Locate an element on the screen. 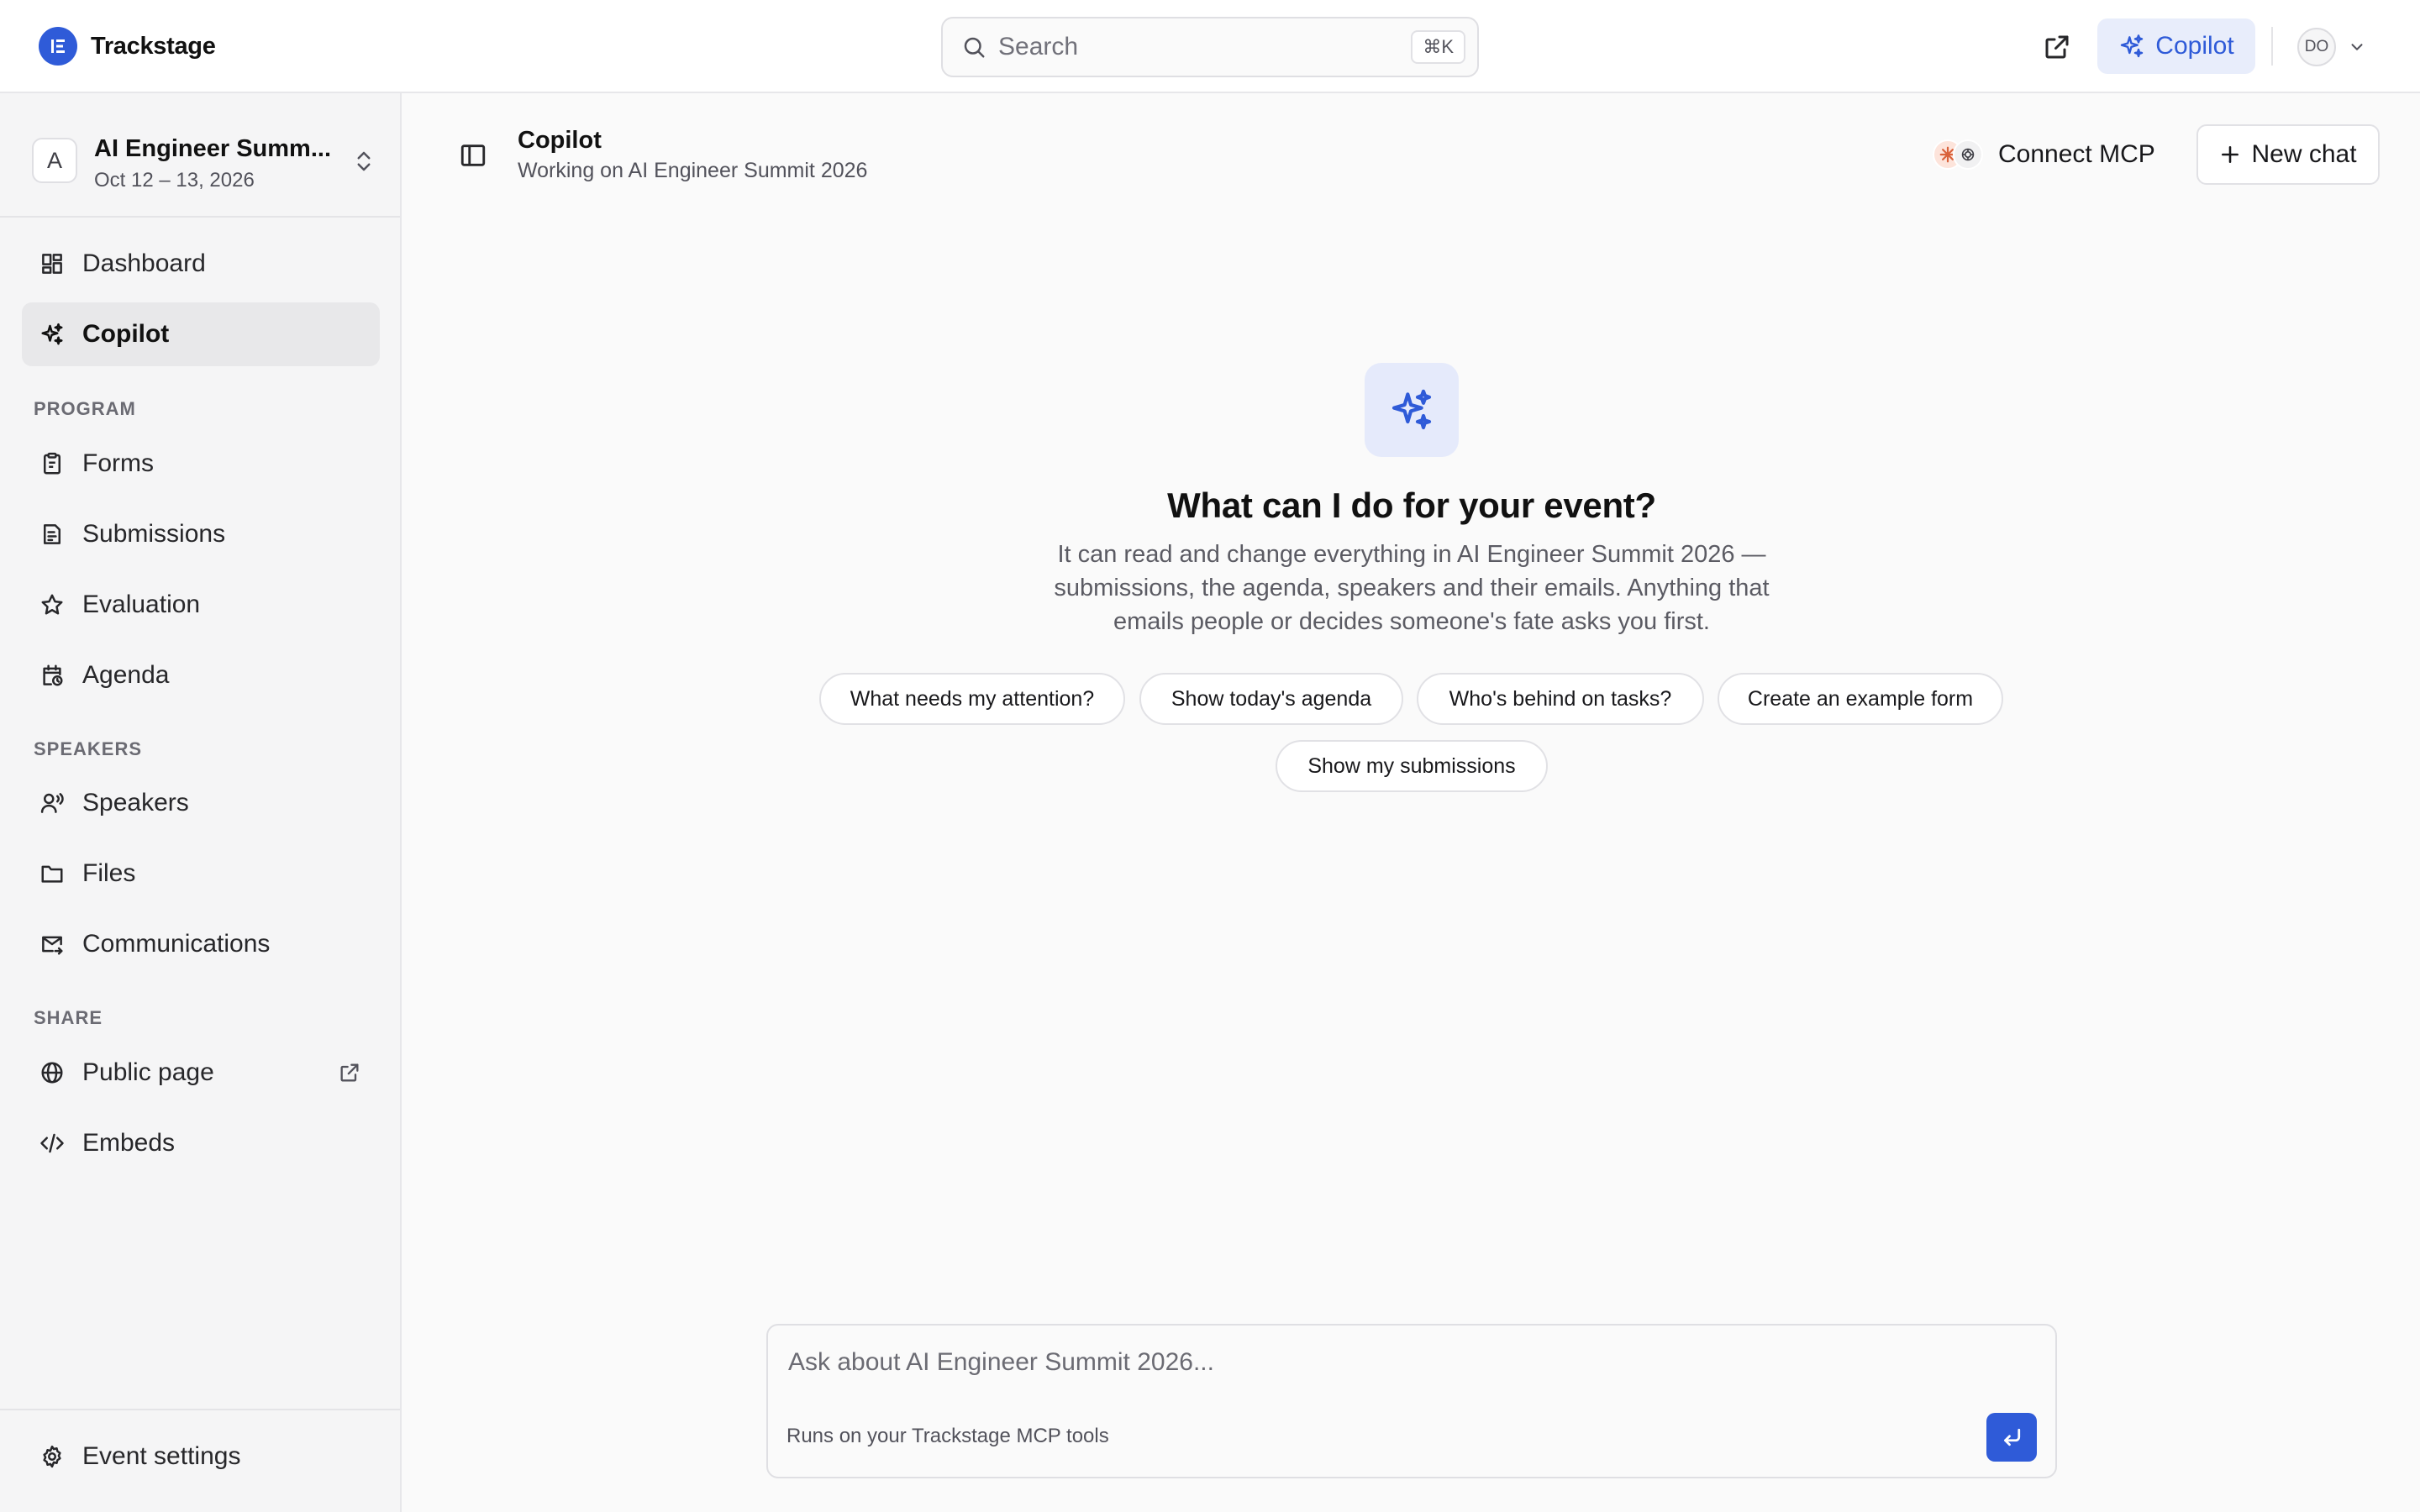  search-bar: Search ⌘K is located at coordinates (1210, 47).